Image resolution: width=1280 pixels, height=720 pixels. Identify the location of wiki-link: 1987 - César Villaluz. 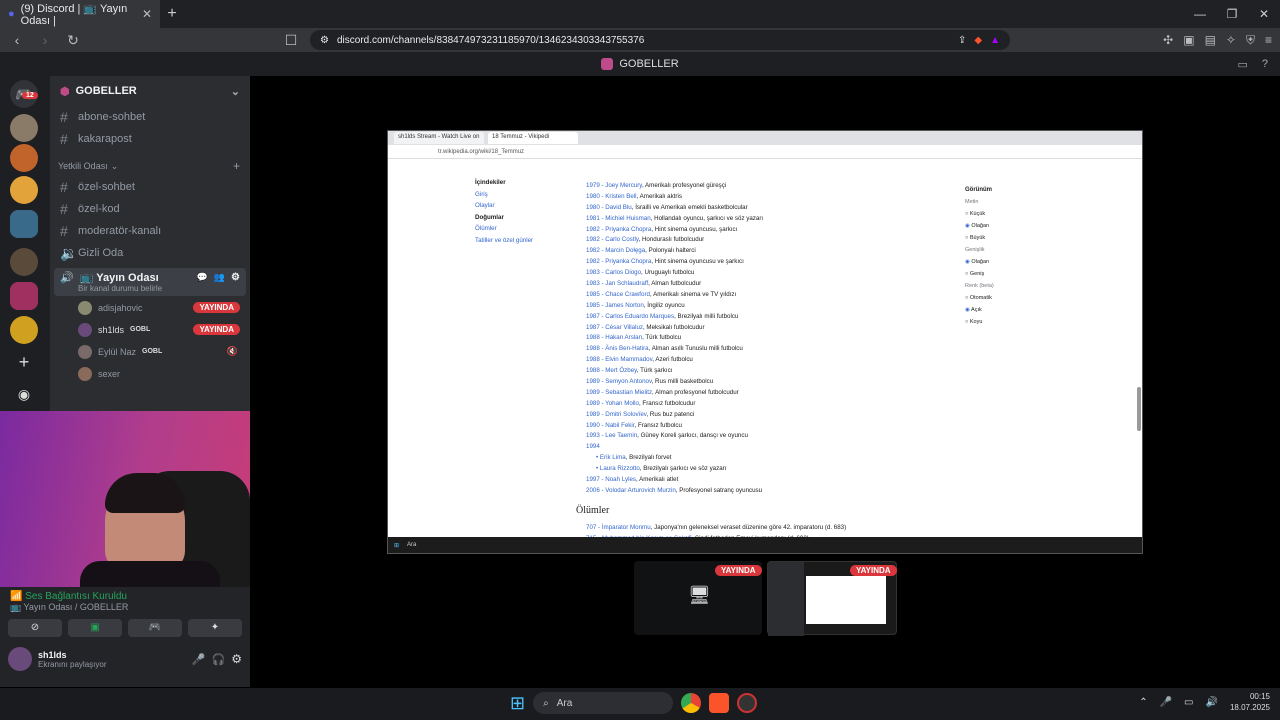
(614, 327).